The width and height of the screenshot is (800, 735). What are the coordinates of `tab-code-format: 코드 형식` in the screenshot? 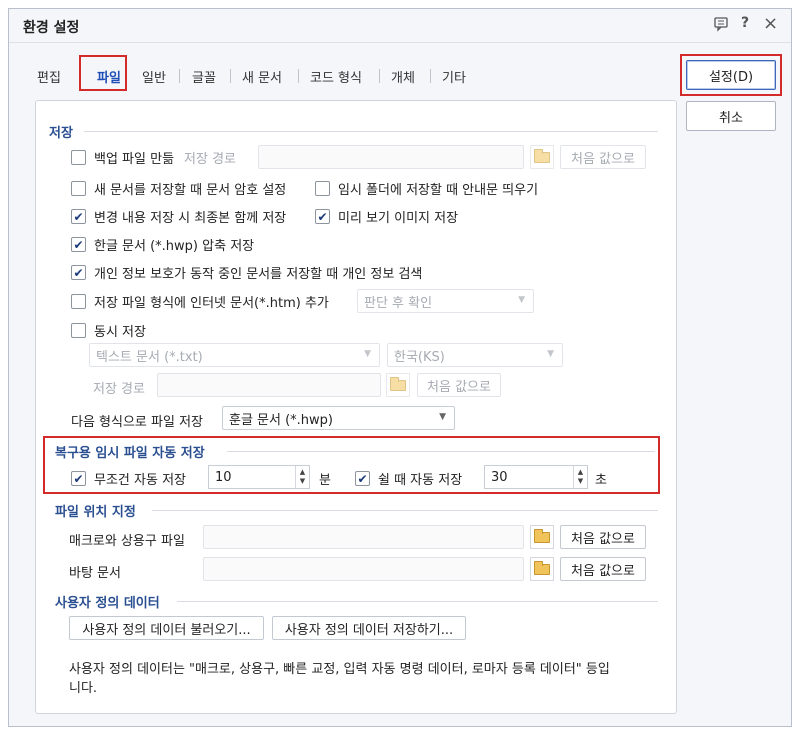 It's located at (336, 76).